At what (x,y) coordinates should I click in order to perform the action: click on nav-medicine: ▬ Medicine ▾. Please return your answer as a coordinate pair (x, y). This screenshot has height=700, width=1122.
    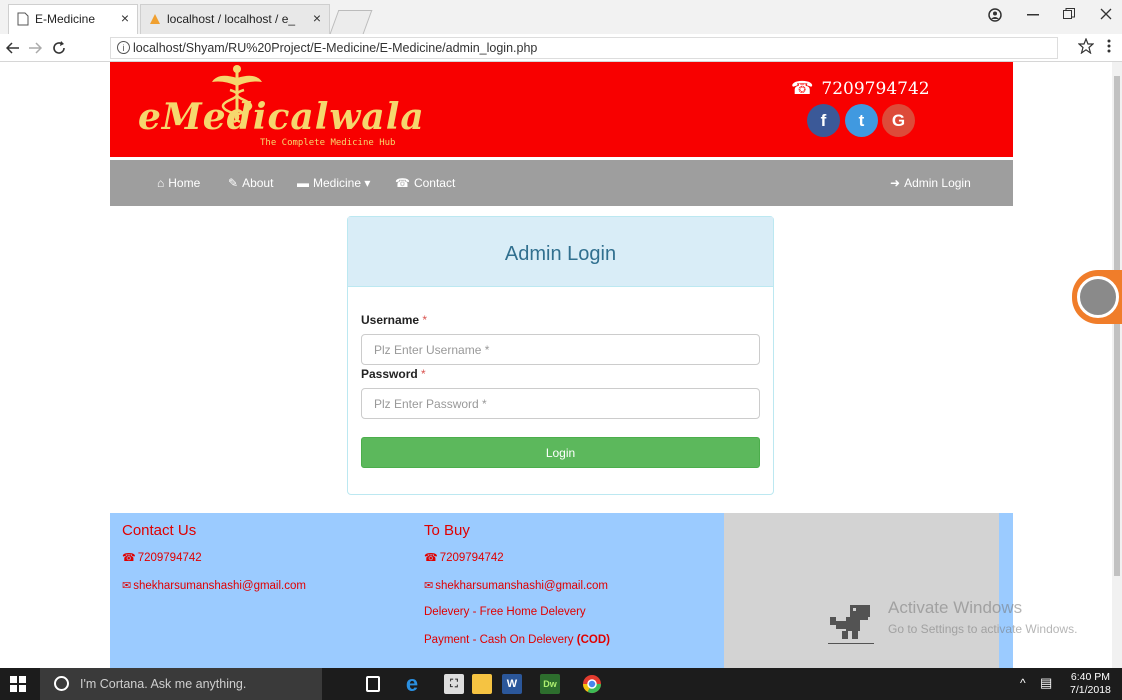
    Looking at the image, I should click on (333, 183).